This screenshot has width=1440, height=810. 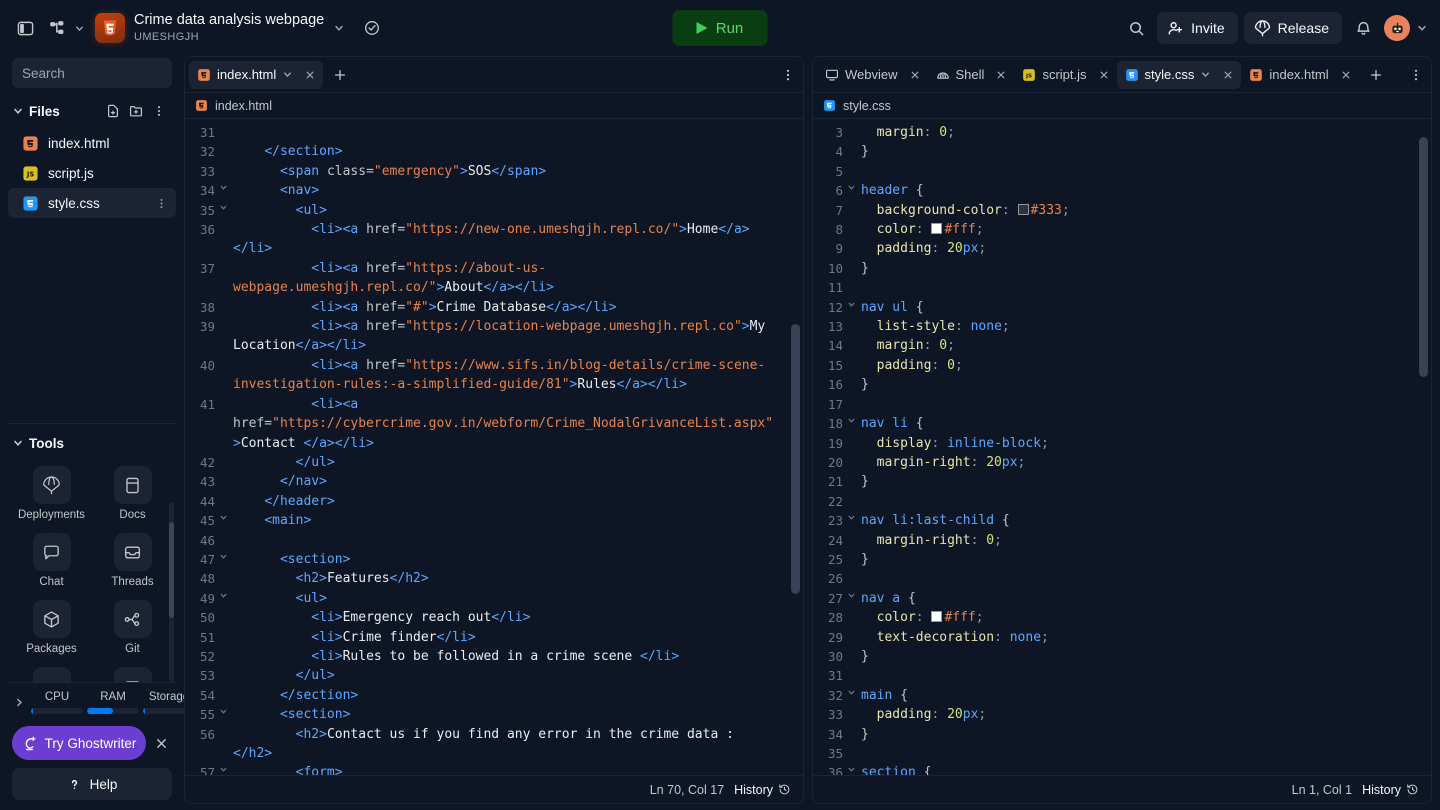 I want to click on file-item-script-js: JS script.js, so click(x=92, y=173).